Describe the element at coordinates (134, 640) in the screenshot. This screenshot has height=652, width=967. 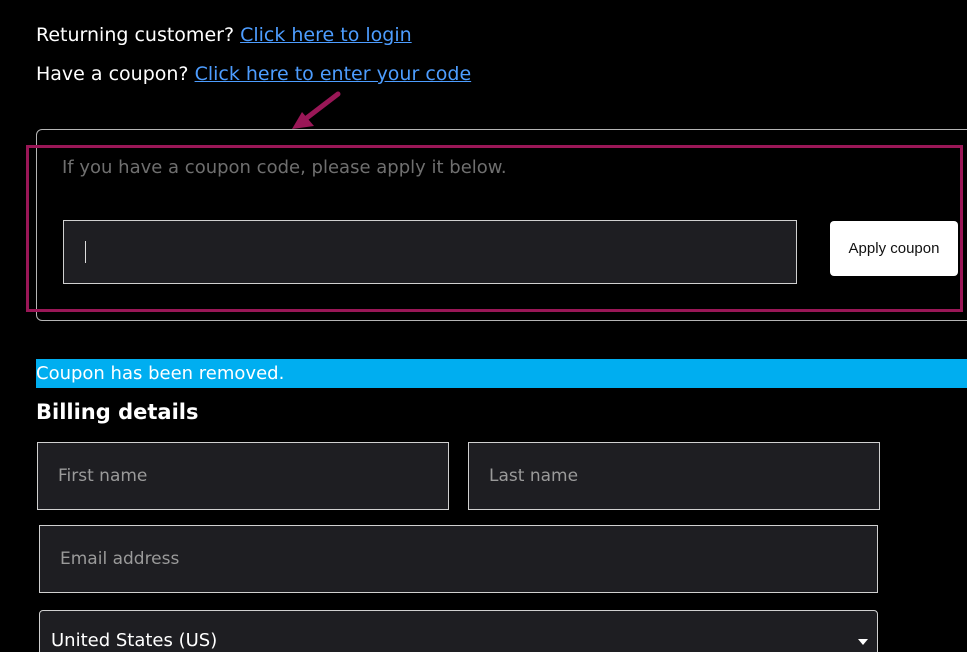
I see `country-select-value: United States (US)` at that location.